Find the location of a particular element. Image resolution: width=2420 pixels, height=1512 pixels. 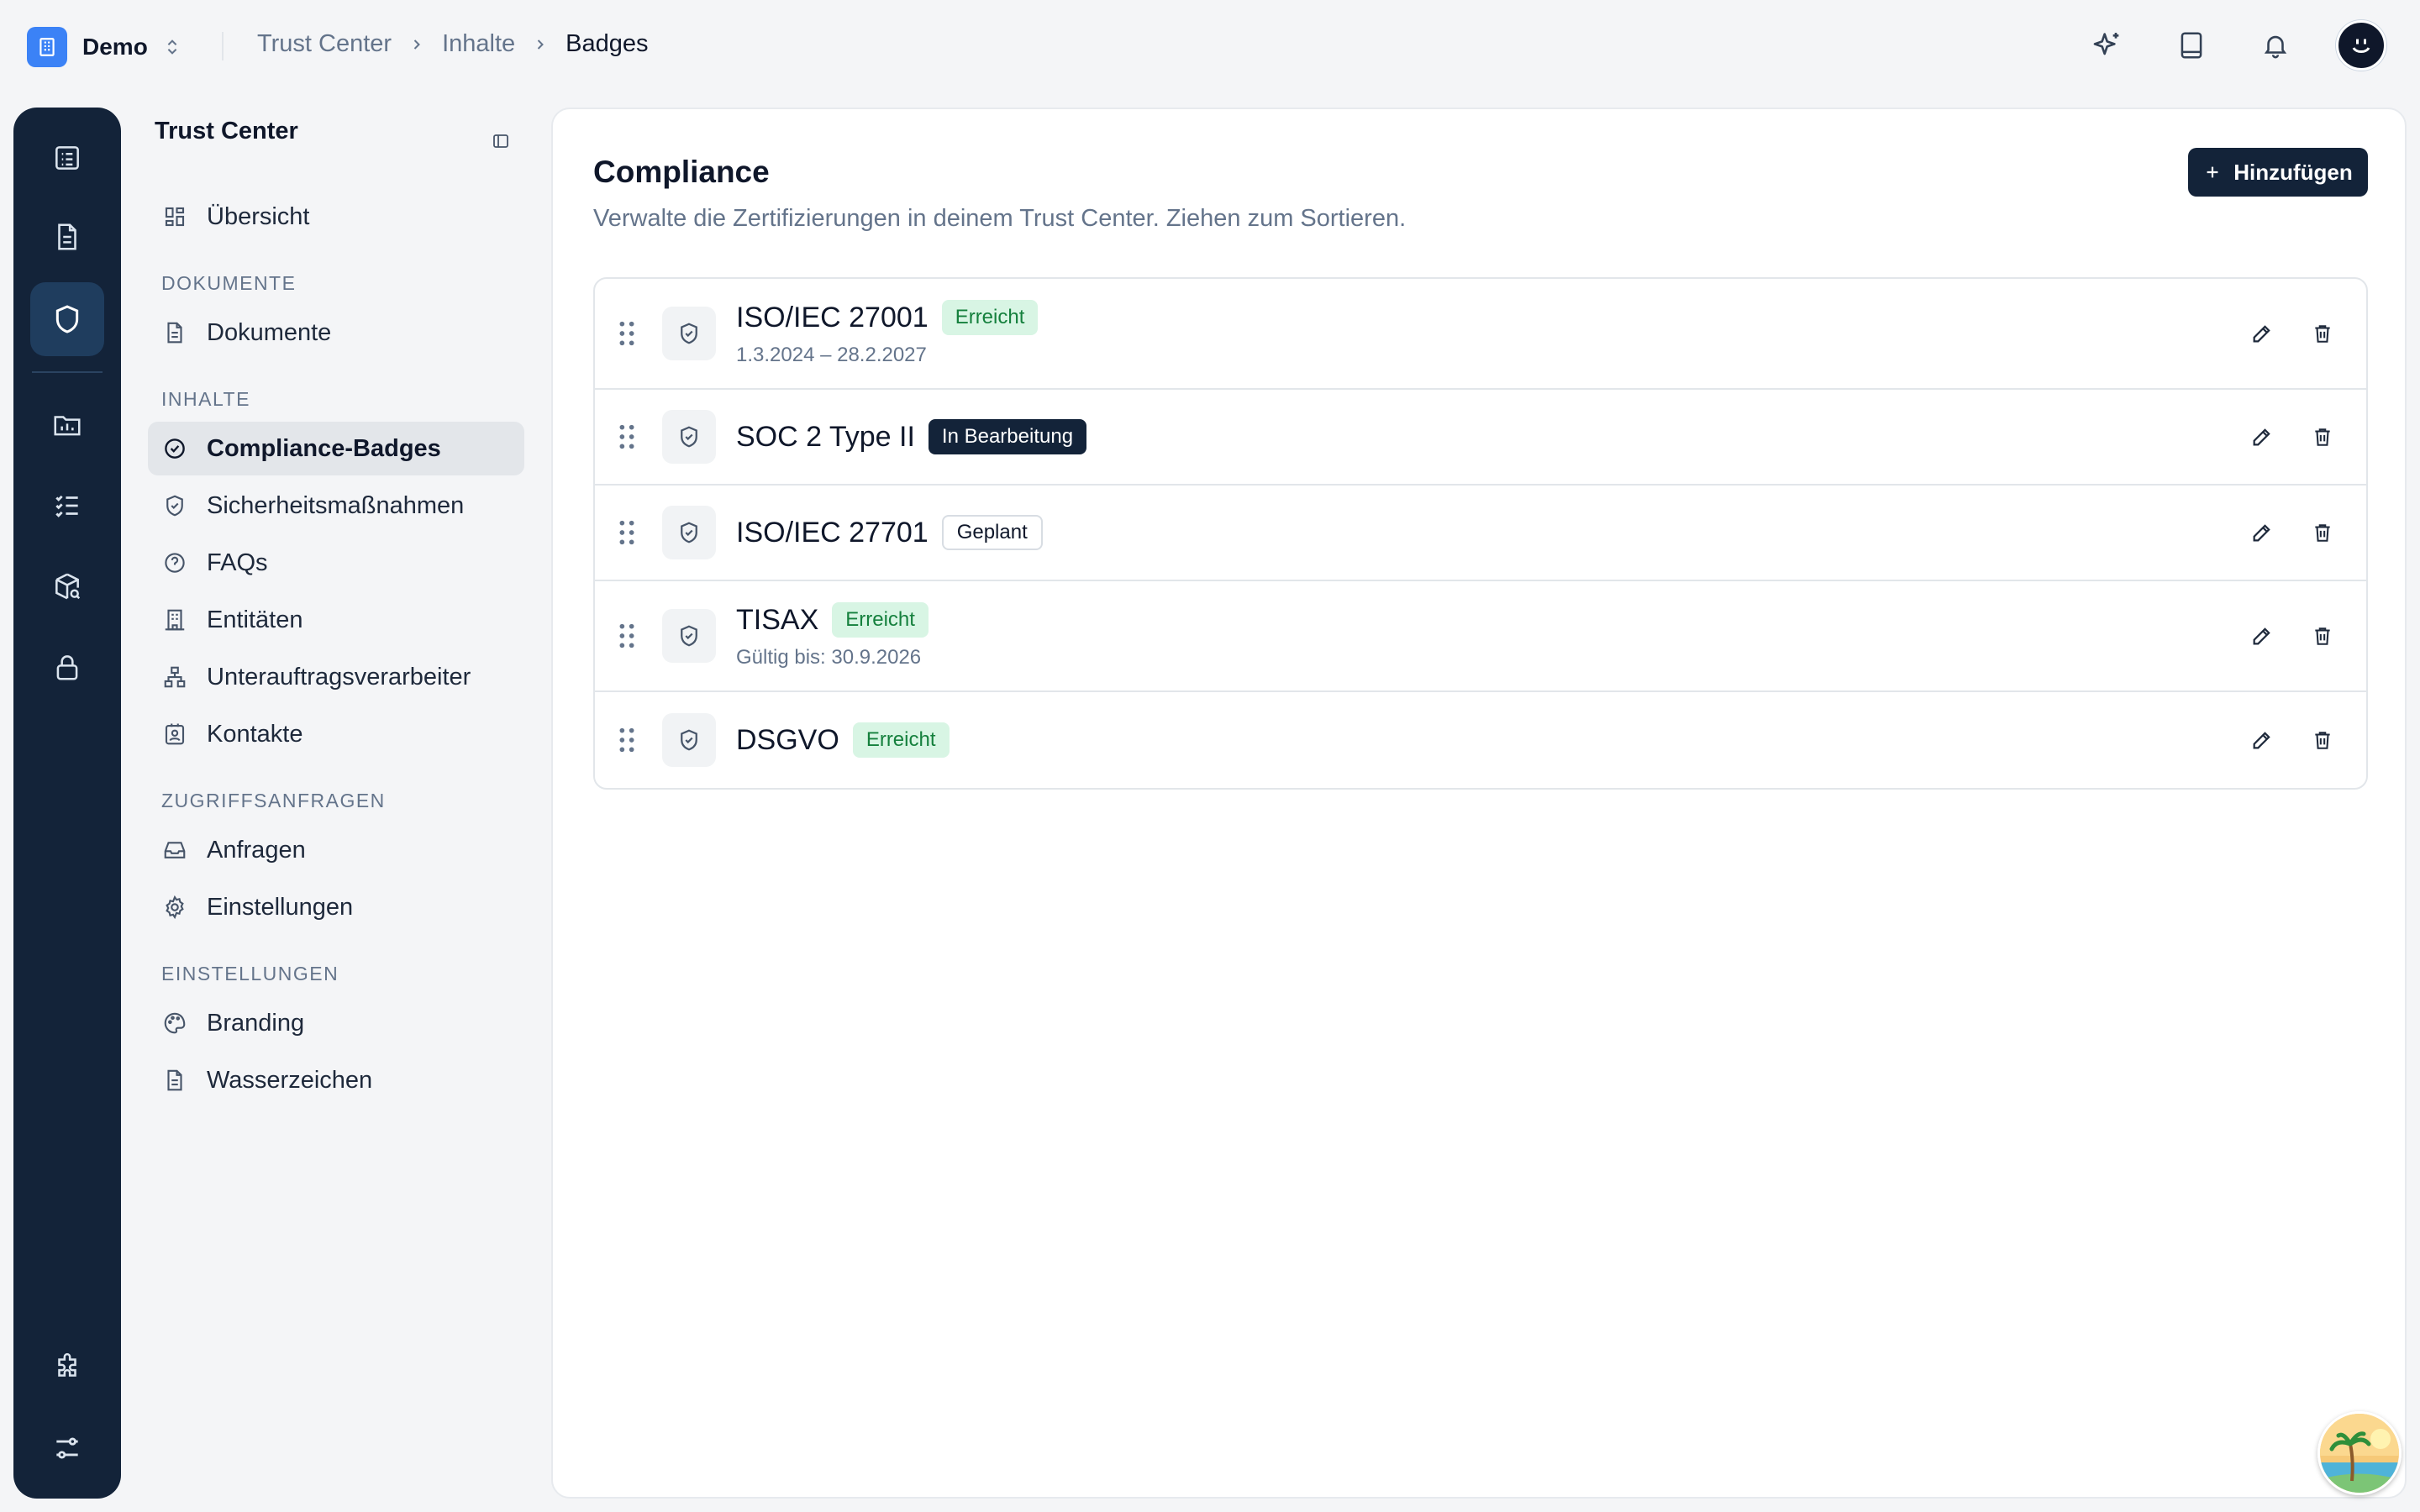

user-avatar is located at coordinates (2361, 45).